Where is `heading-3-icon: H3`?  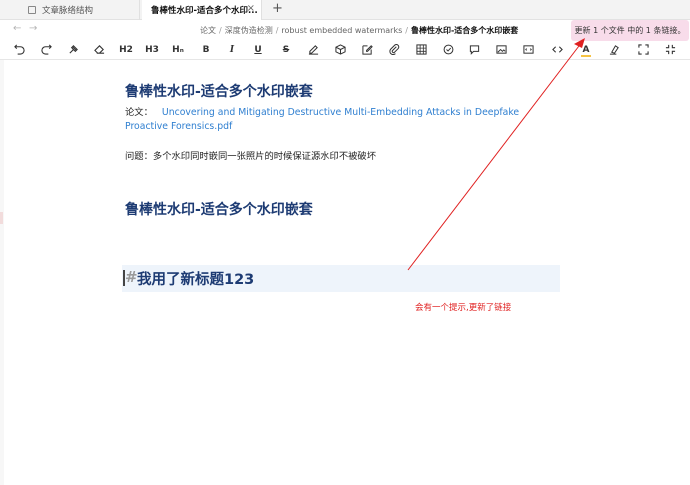 heading-3-icon: H3 is located at coordinates (152, 49).